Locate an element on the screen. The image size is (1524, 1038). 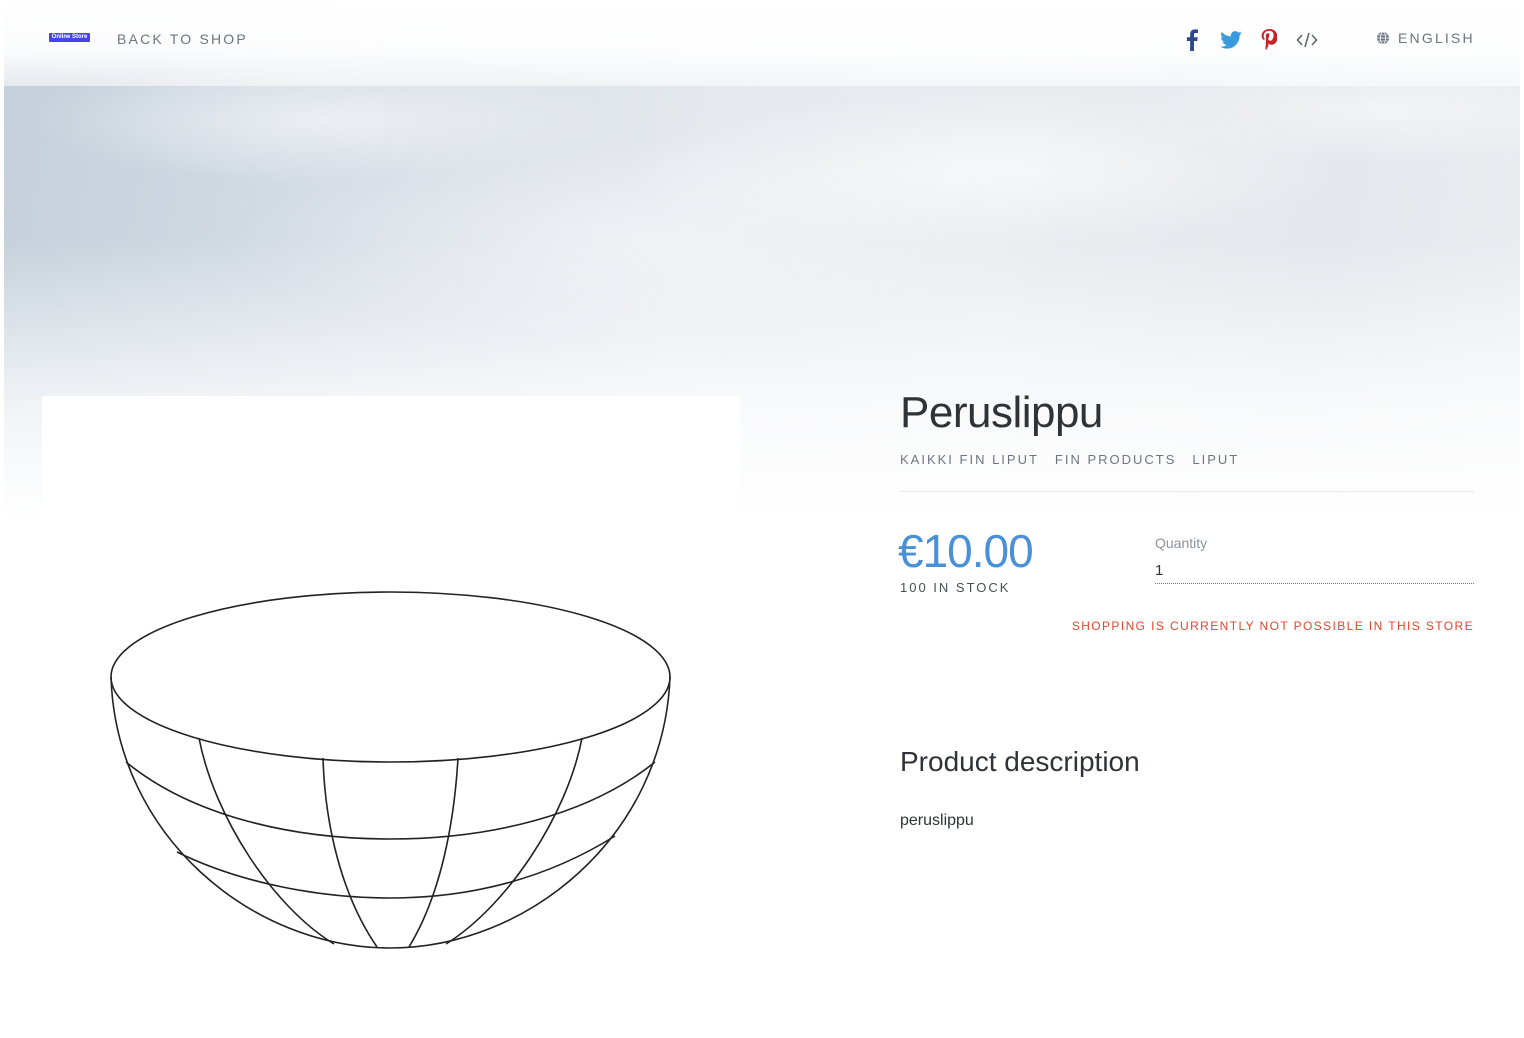
facebook-share-button is located at coordinates (1192, 40).